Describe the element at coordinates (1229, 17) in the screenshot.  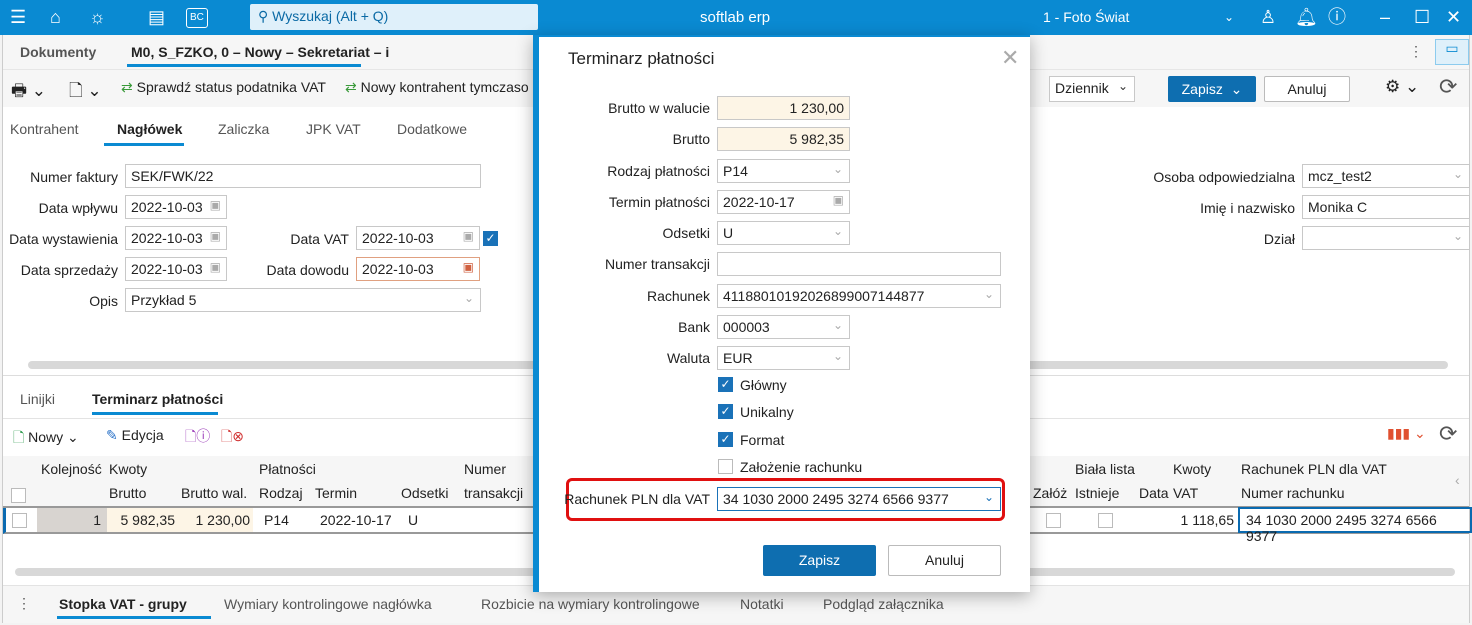
I see `chevron-down-icon: ⌄` at that location.